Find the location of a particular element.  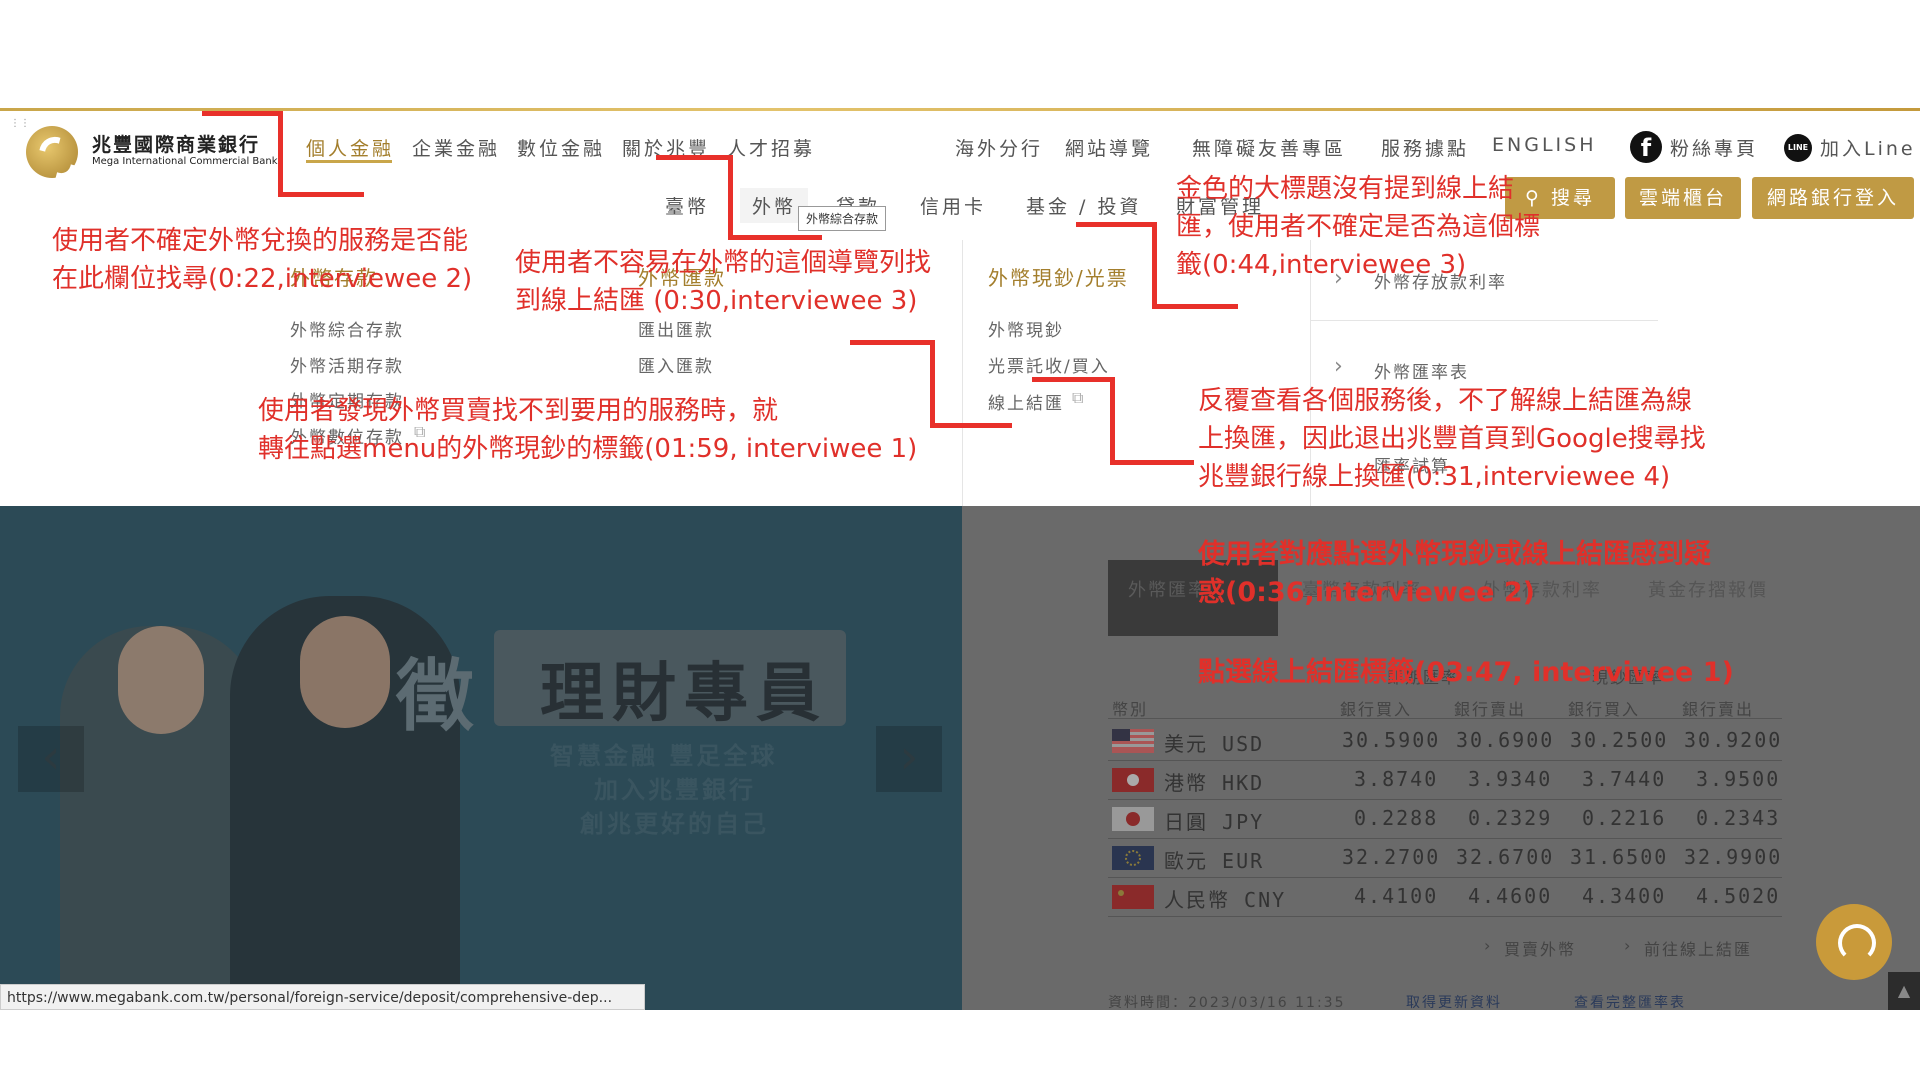

menu-right-item: 外幣匯率表 is located at coordinates (1421, 370).